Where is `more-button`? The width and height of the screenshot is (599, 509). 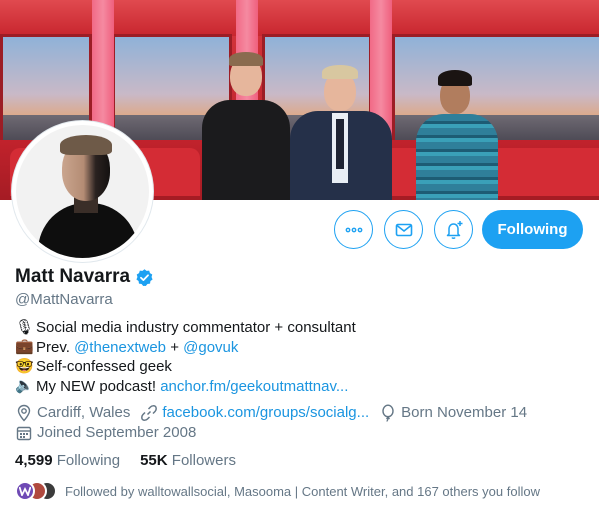
more-button is located at coordinates (353, 229).